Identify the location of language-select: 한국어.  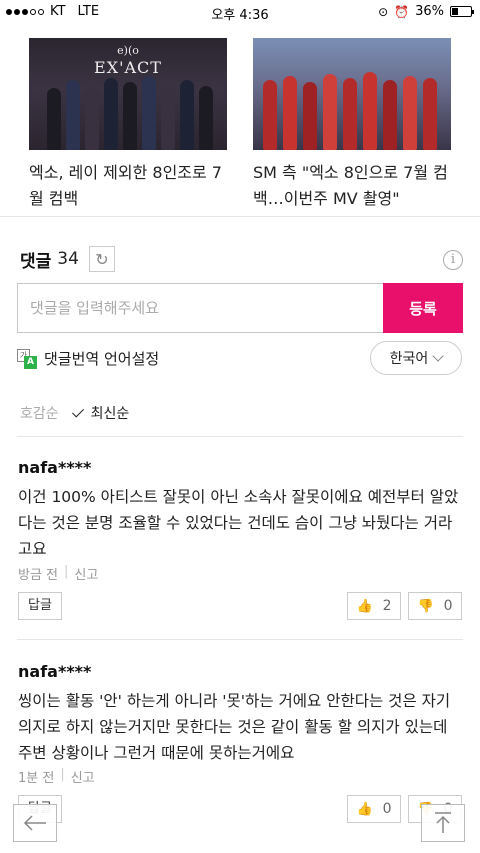
(416, 358).